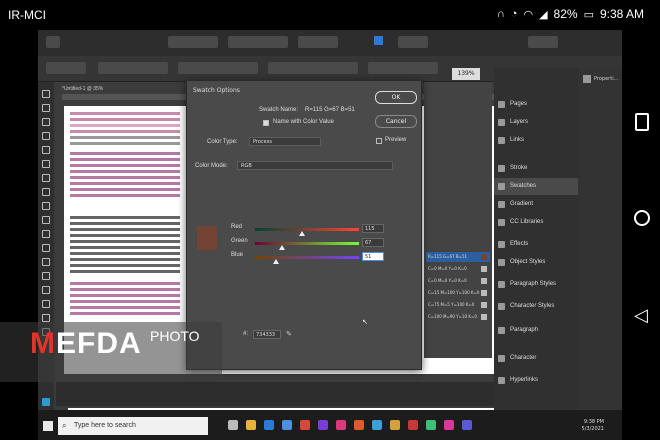 The height and width of the screenshot is (440, 660). Describe the element at coordinates (46, 276) in the screenshot. I see `note-tool-icon` at that location.